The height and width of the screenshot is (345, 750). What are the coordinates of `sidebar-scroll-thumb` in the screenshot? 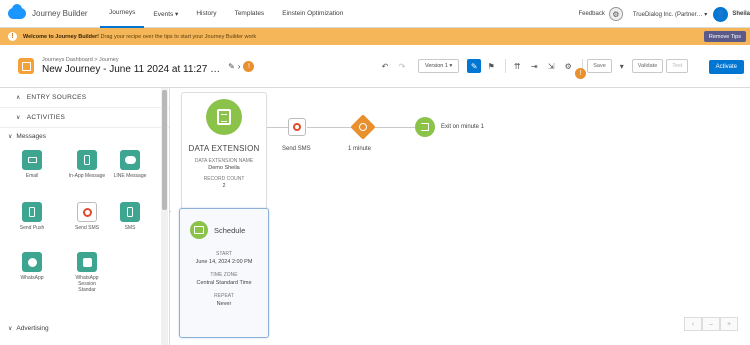 It's located at (164, 150).